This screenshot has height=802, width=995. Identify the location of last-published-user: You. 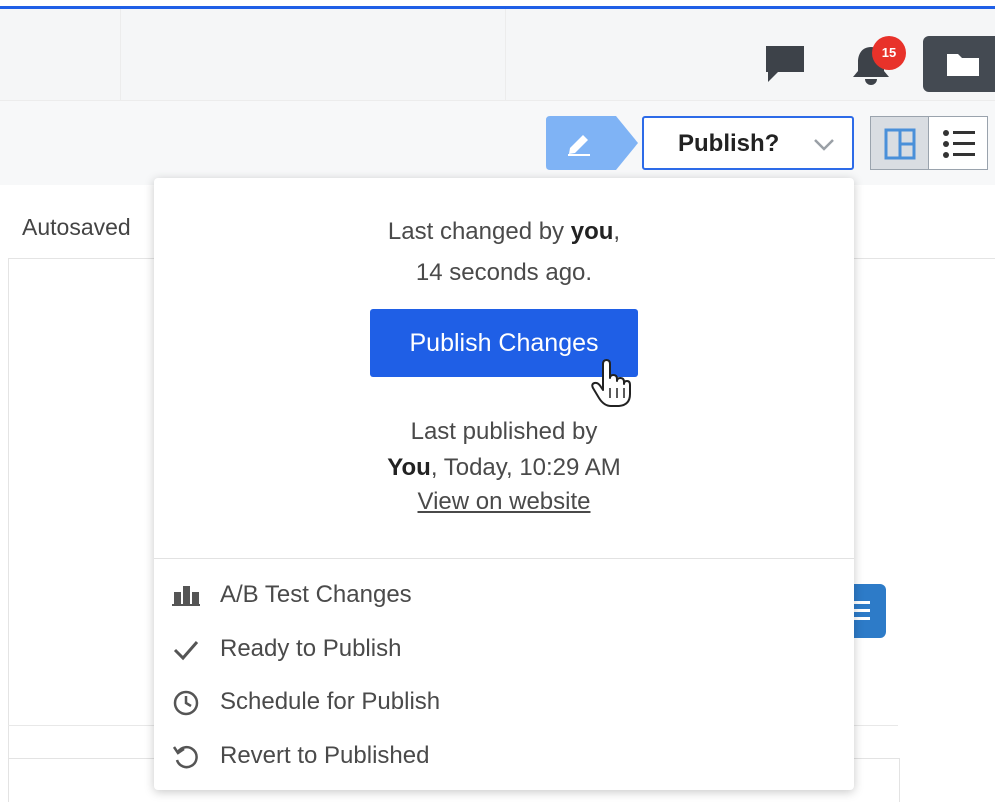
(409, 467).